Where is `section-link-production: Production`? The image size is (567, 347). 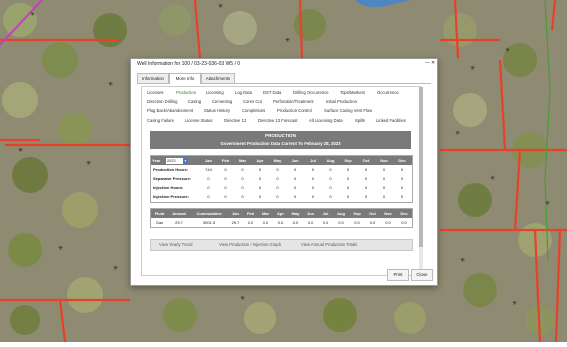 section-link-production: Production is located at coordinates (186, 92).